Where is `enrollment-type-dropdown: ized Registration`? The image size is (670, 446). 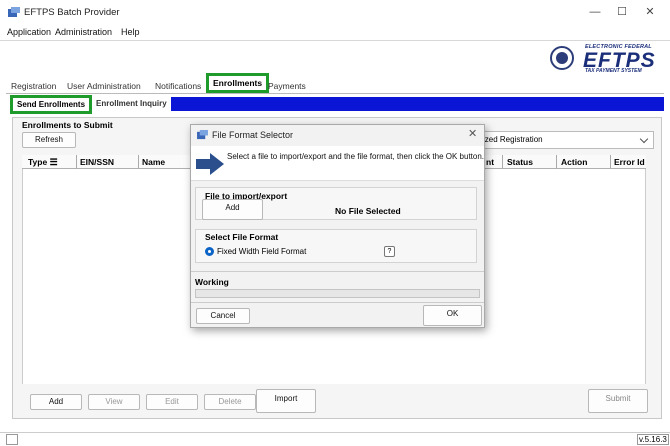
enrollment-type-dropdown: ized Registration is located at coordinates (566, 140).